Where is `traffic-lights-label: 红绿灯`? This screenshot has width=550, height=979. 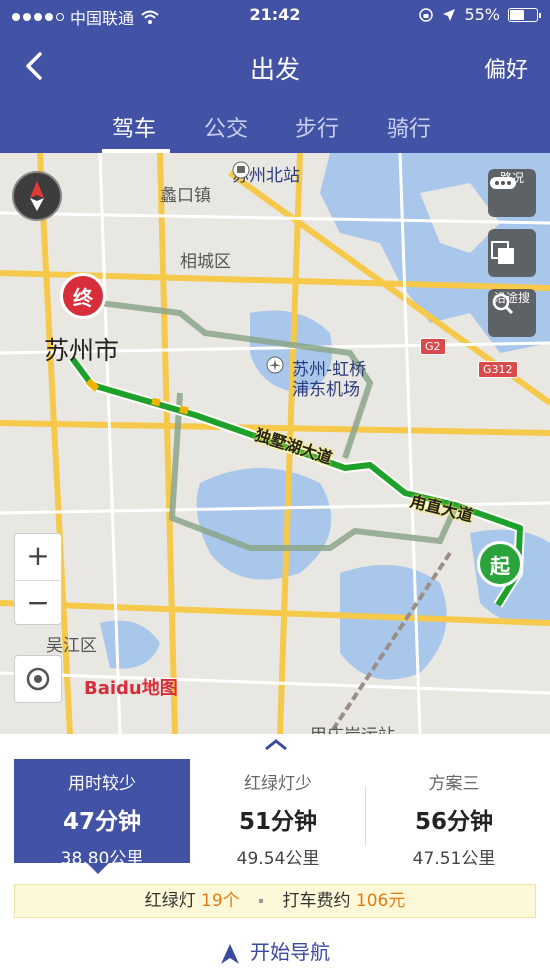 traffic-lights-label: 红绿灯 is located at coordinates (170, 901).